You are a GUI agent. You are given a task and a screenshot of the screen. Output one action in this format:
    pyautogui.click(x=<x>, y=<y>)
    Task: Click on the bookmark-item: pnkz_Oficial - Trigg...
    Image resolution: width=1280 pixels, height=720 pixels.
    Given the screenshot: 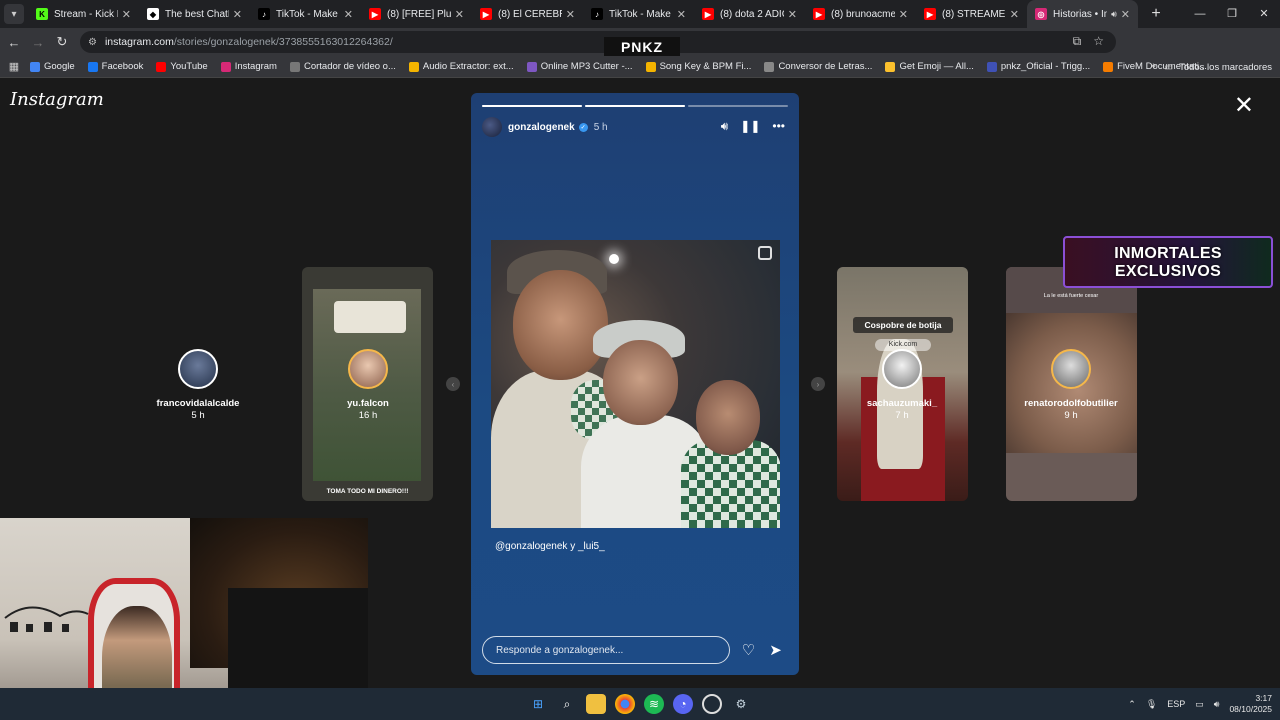 What is the action you would take?
    pyautogui.click(x=1038, y=66)
    